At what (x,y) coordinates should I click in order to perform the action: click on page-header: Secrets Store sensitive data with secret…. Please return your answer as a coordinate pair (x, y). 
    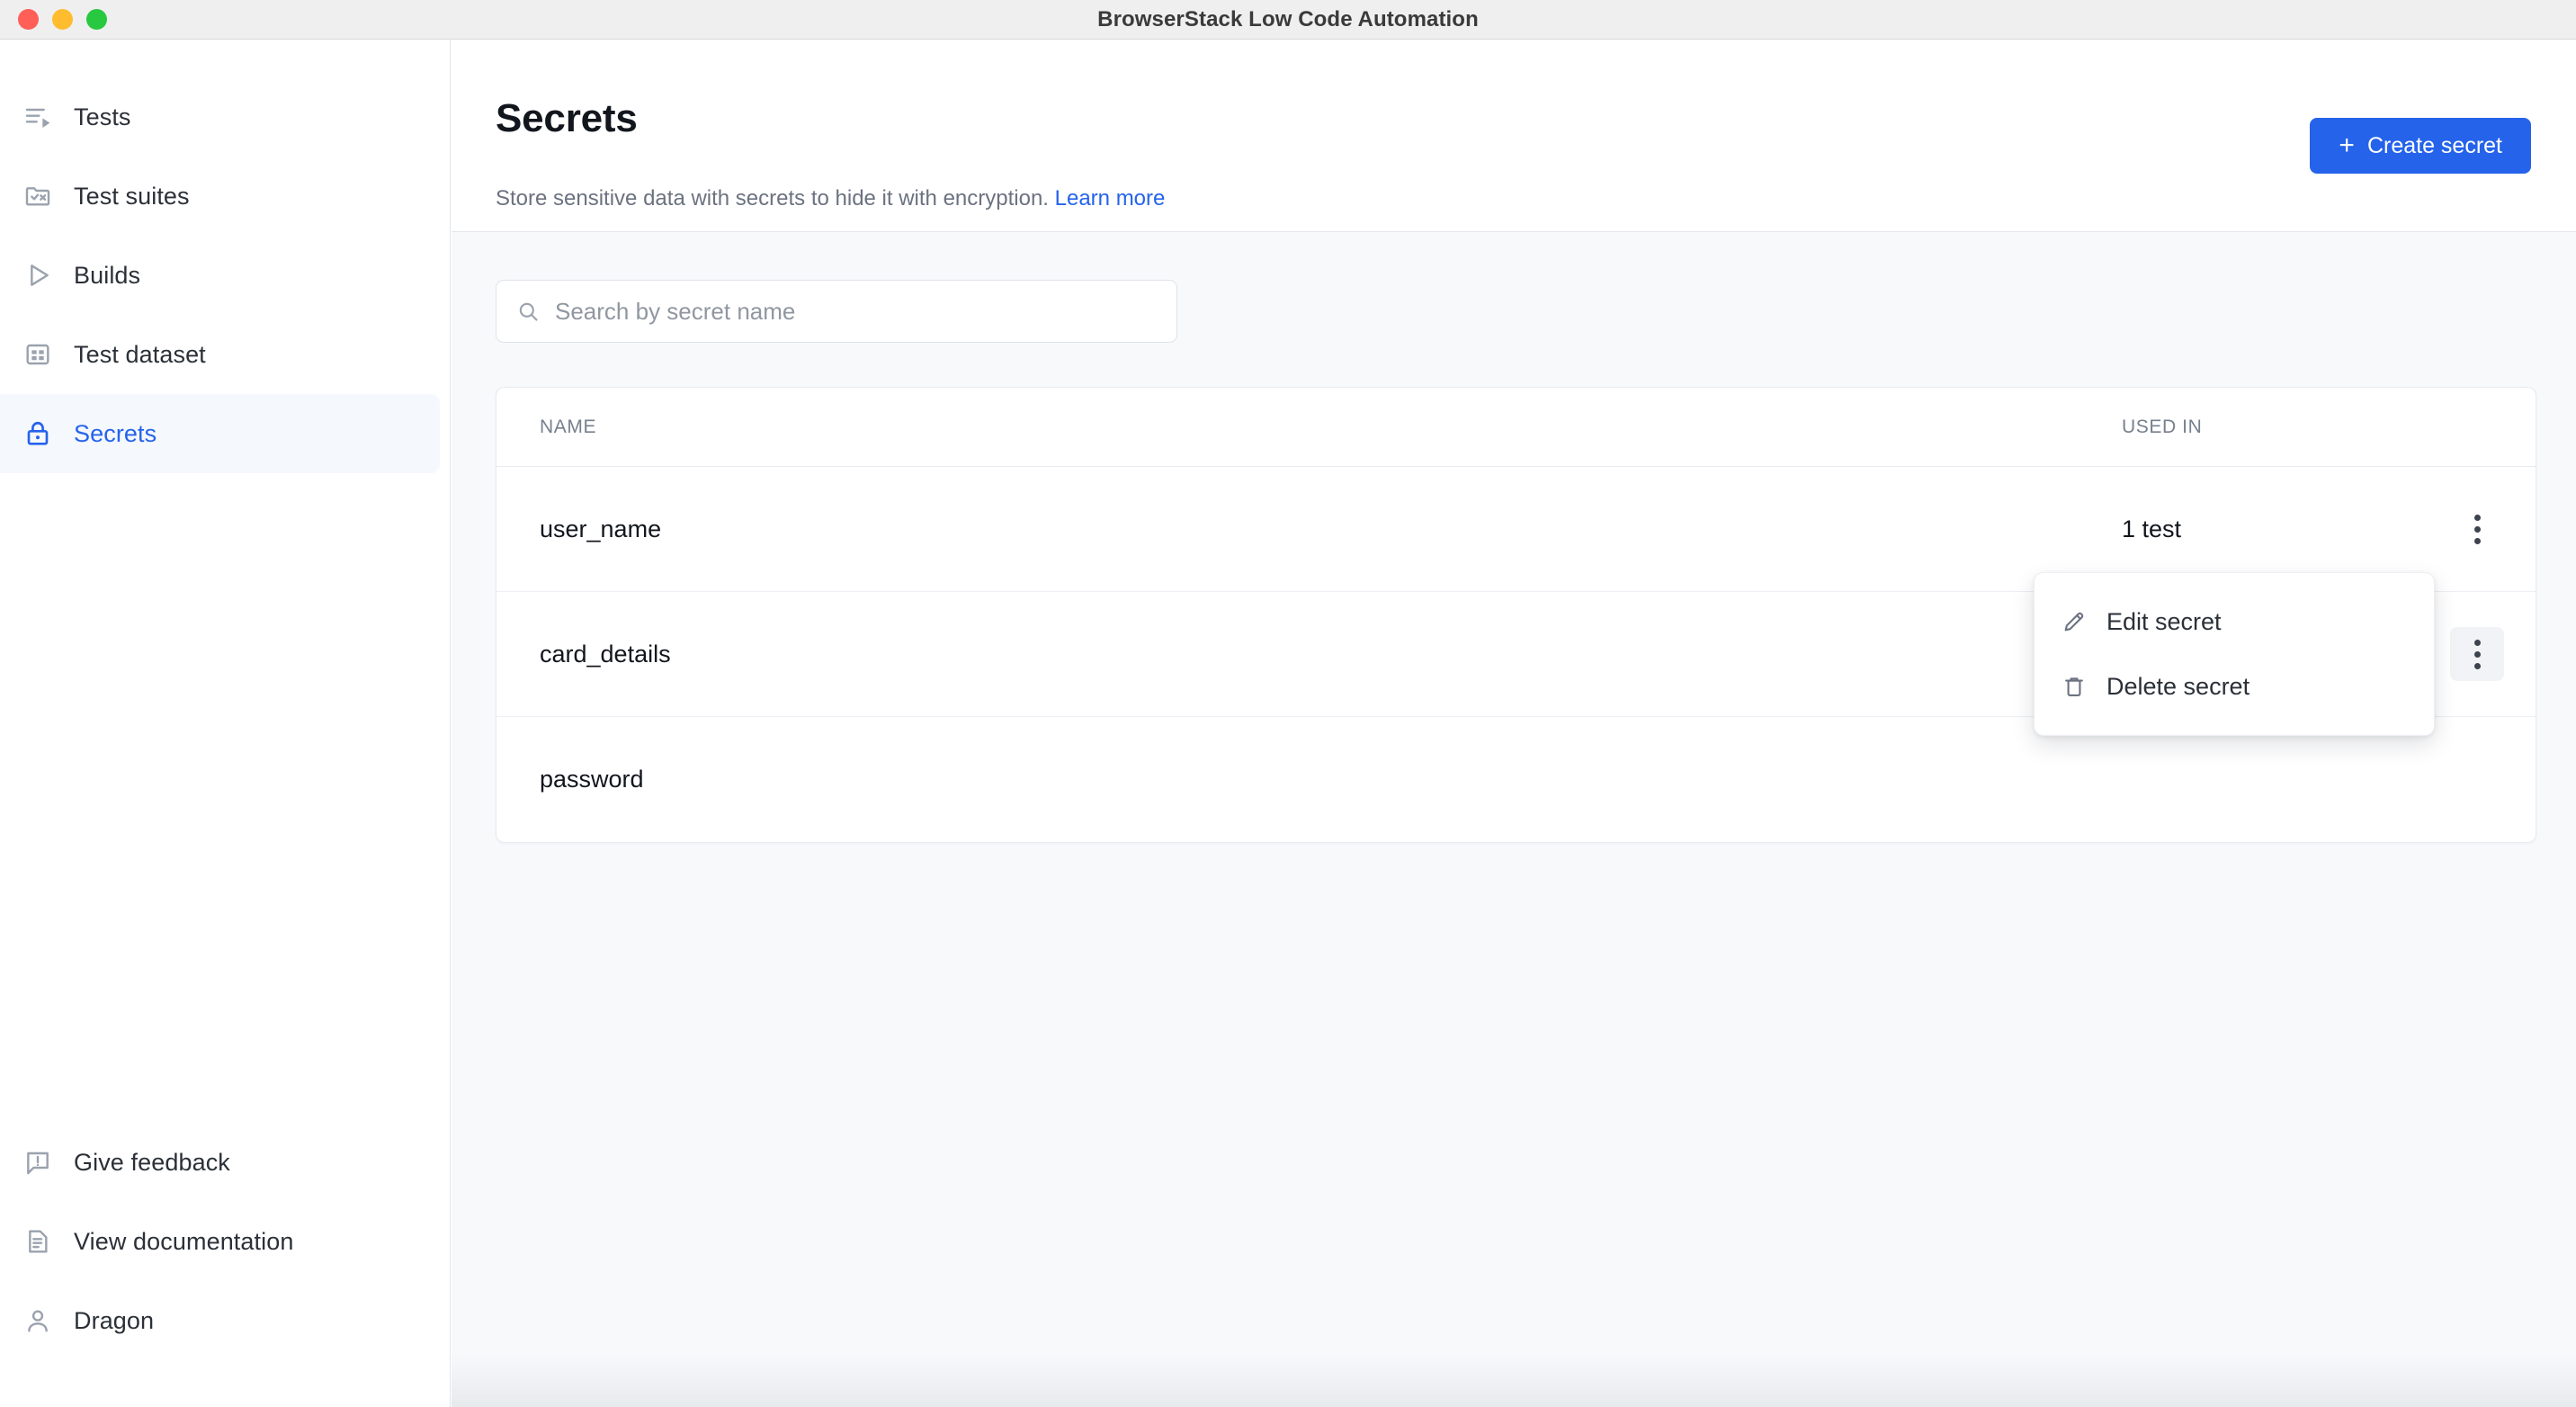
    Looking at the image, I should click on (1514, 136).